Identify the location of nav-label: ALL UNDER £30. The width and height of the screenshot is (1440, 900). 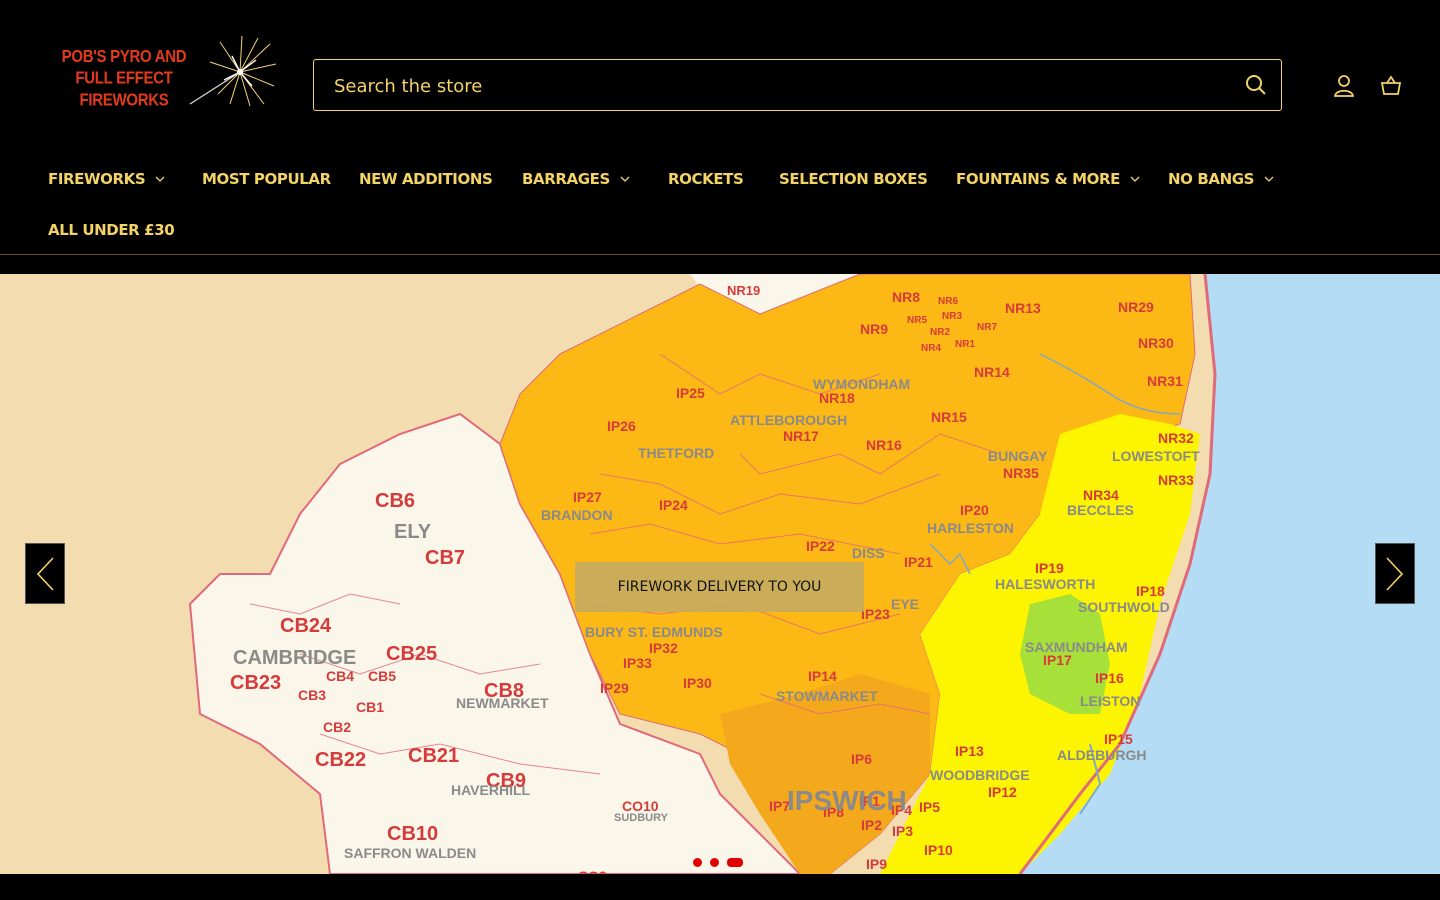
(111, 230).